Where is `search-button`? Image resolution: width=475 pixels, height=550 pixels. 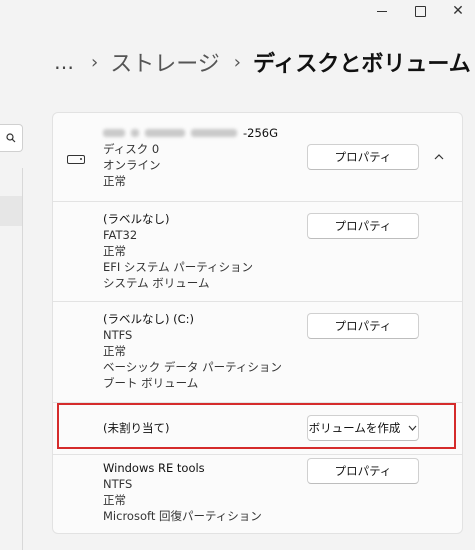
search-button is located at coordinates (11, 138).